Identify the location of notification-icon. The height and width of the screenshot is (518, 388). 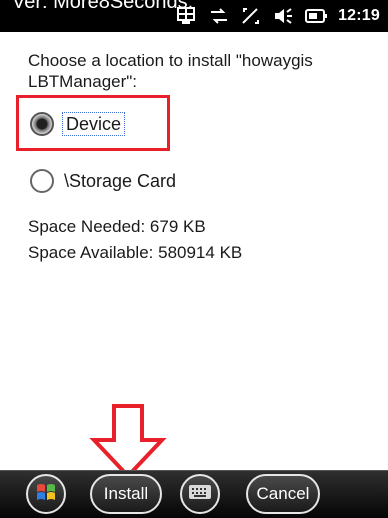
(187, 16).